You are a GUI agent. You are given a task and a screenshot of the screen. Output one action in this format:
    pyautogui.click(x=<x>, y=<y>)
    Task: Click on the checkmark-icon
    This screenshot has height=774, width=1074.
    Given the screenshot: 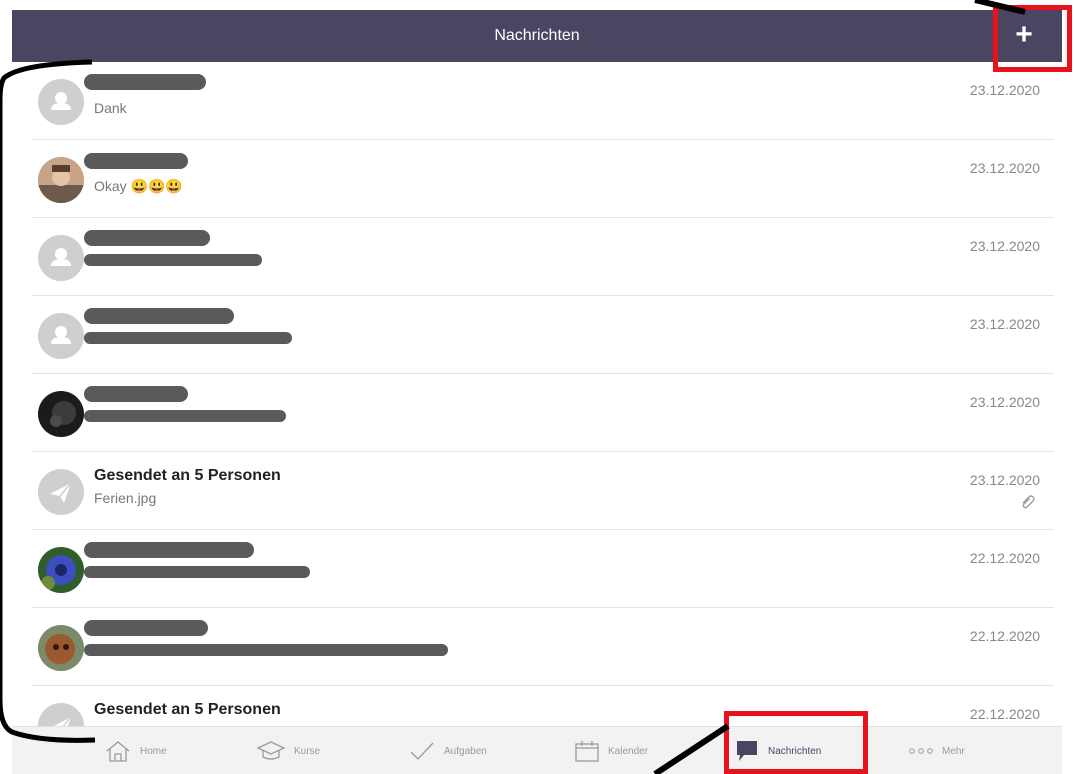 What is the action you would take?
    pyautogui.click(x=422, y=751)
    